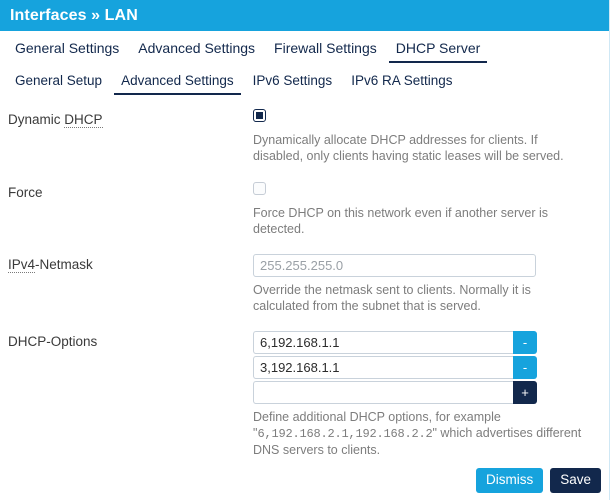 The width and height of the screenshot is (610, 500). Describe the element at coordinates (67, 51) in the screenshot. I see `tab-general-settings: General Settings` at that location.